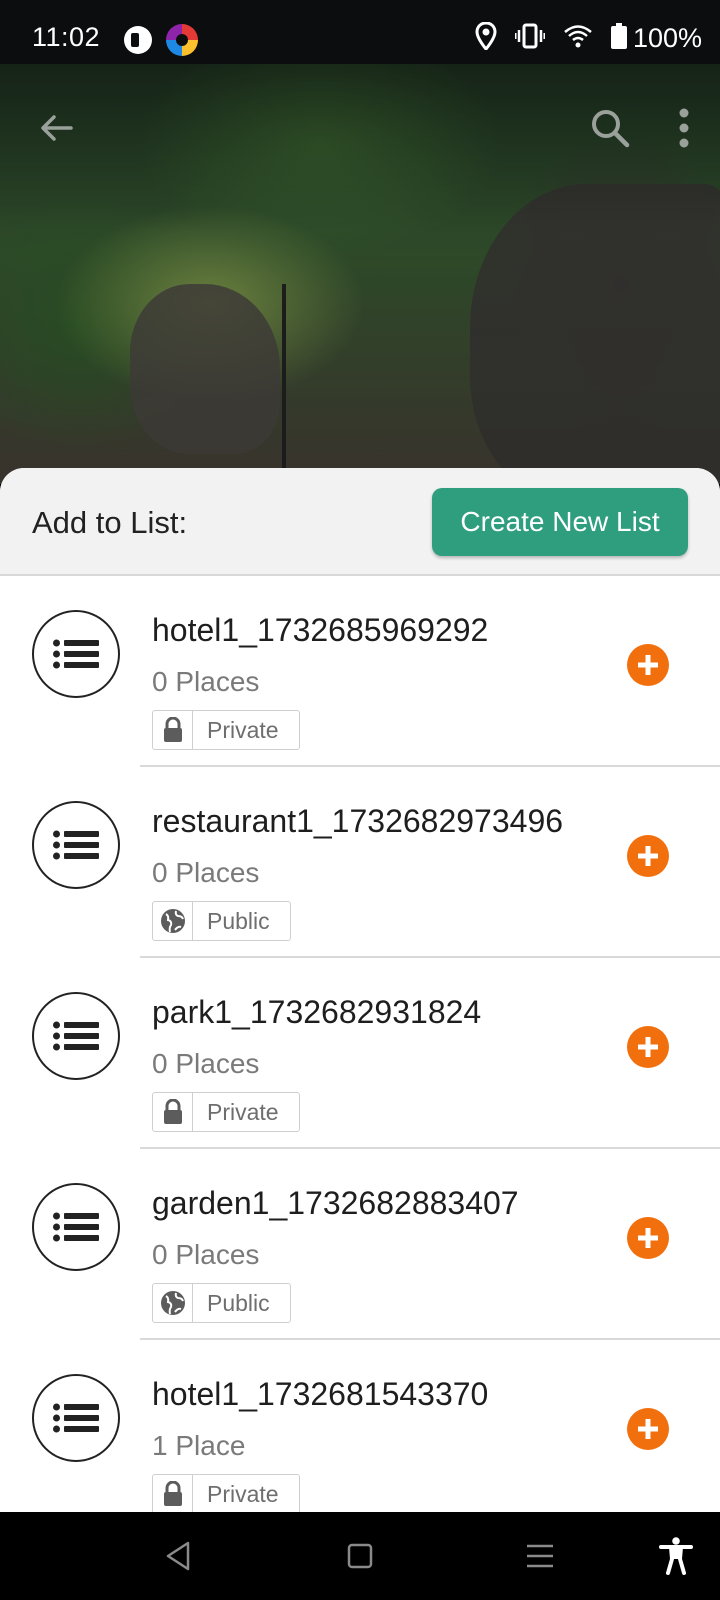  I want to click on list-item: hotel1_1732685969292 0 Places Private, so click(360, 671).